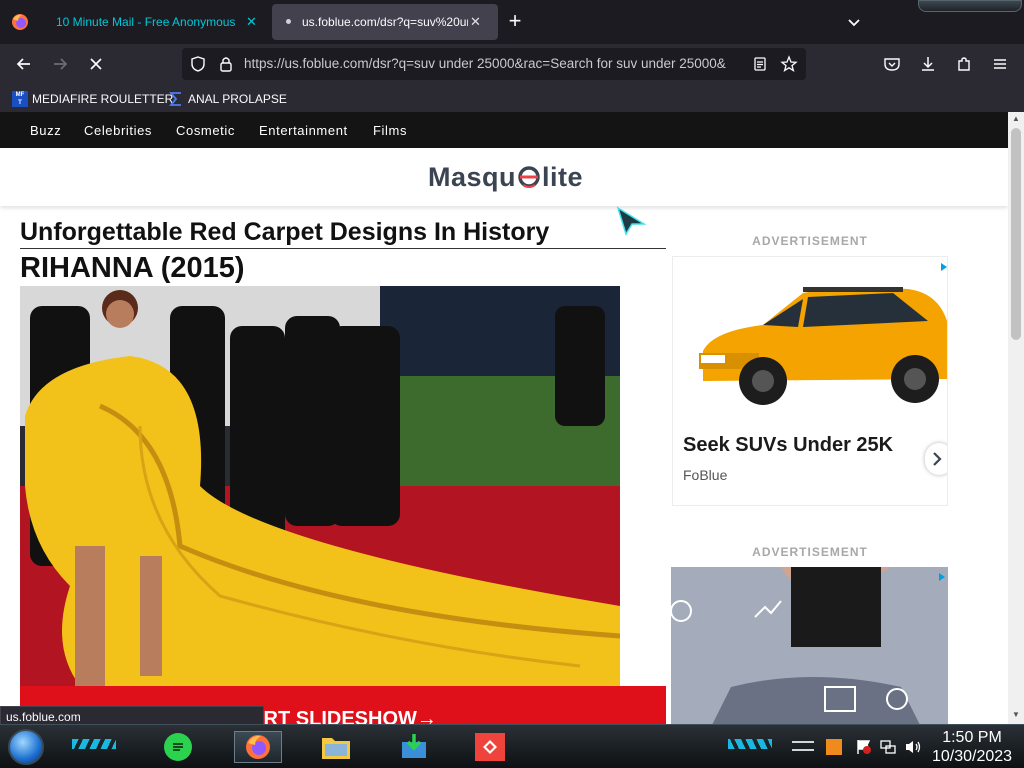  Describe the element at coordinates (705, 475) in the screenshot. I see `ad-source: FoBlue` at that location.